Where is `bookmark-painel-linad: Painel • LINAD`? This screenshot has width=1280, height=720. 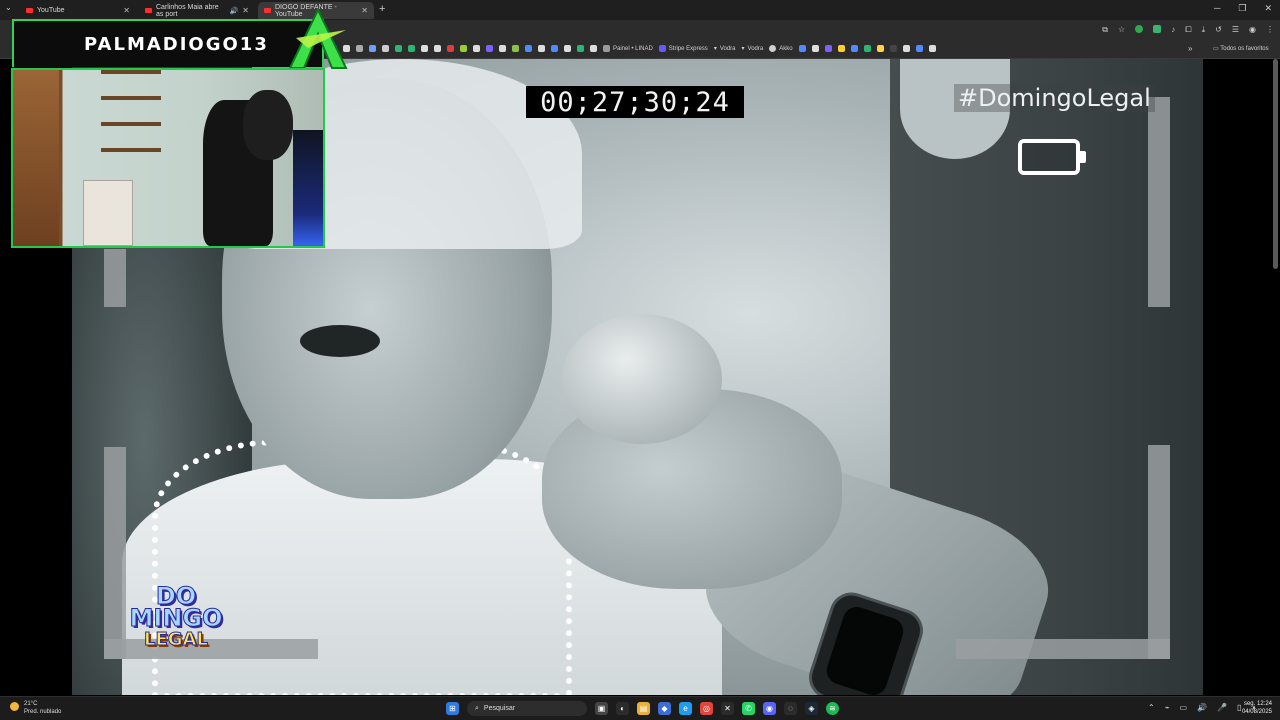 bookmark-painel-linad: Painel • LINAD is located at coordinates (628, 48).